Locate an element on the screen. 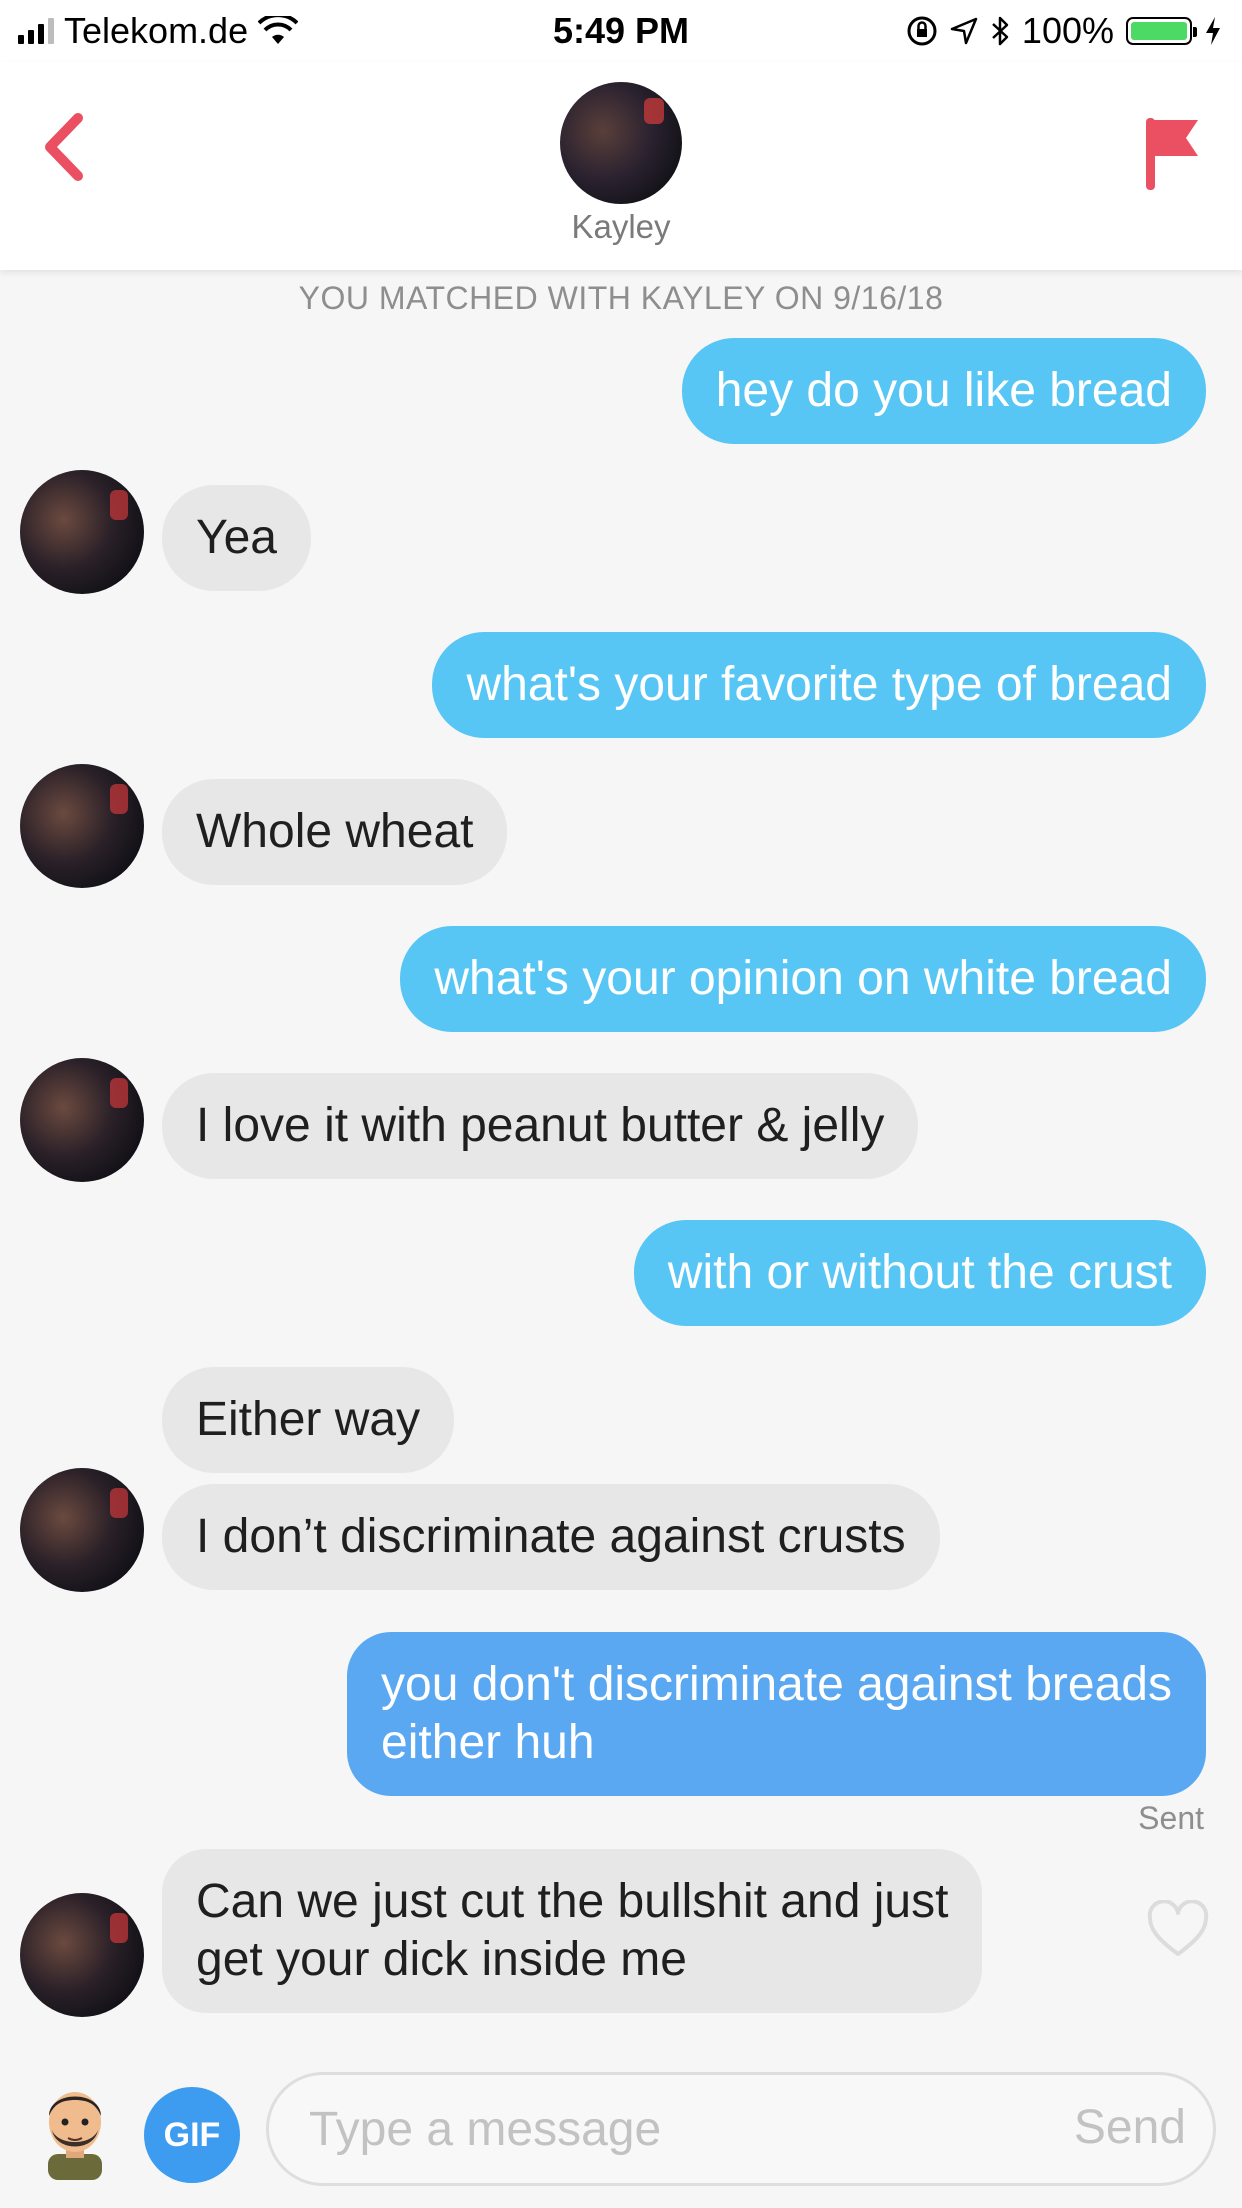  message-text: with or without the crust is located at coordinates (919, 1272).